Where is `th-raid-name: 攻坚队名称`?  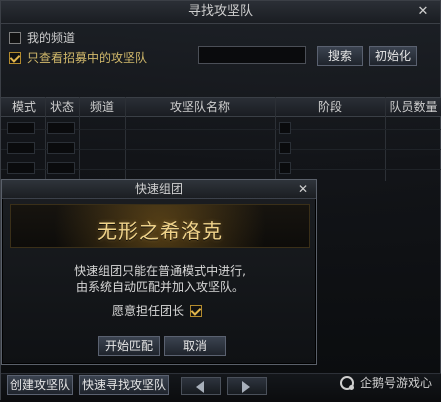 th-raid-name: 攻坚队名称 is located at coordinates (199, 107).